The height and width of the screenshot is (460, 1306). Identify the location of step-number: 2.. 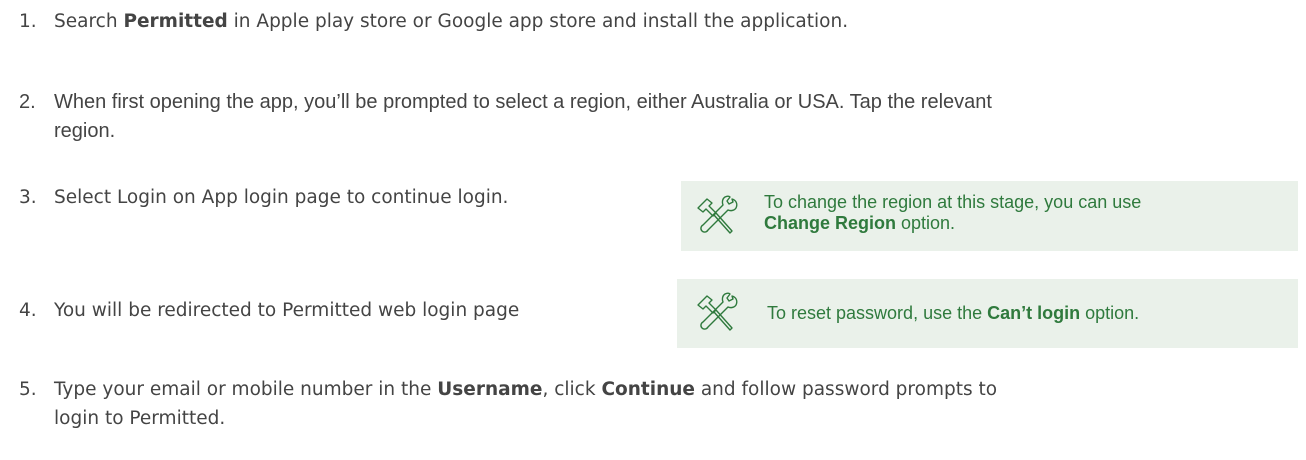
(27, 102).